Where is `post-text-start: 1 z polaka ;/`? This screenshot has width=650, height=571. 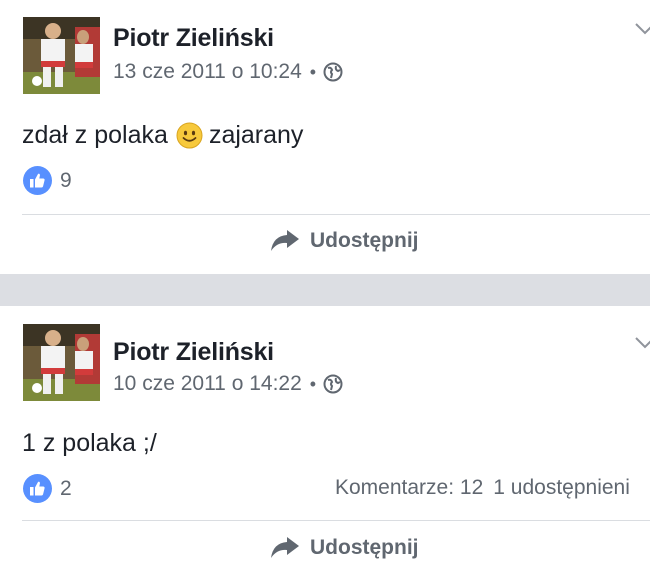
post-text-start: 1 z polaka ;/ is located at coordinates (89, 443).